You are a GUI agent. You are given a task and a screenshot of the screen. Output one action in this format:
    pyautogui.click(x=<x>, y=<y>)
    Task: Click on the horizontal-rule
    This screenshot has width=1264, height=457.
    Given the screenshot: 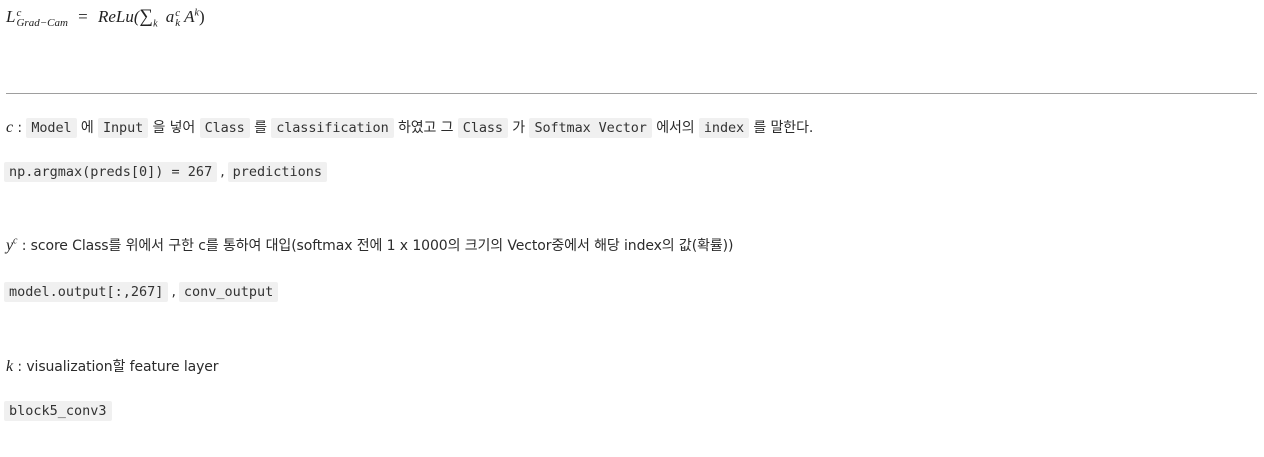 What is the action you would take?
    pyautogui.click(x=631, y=93)
    